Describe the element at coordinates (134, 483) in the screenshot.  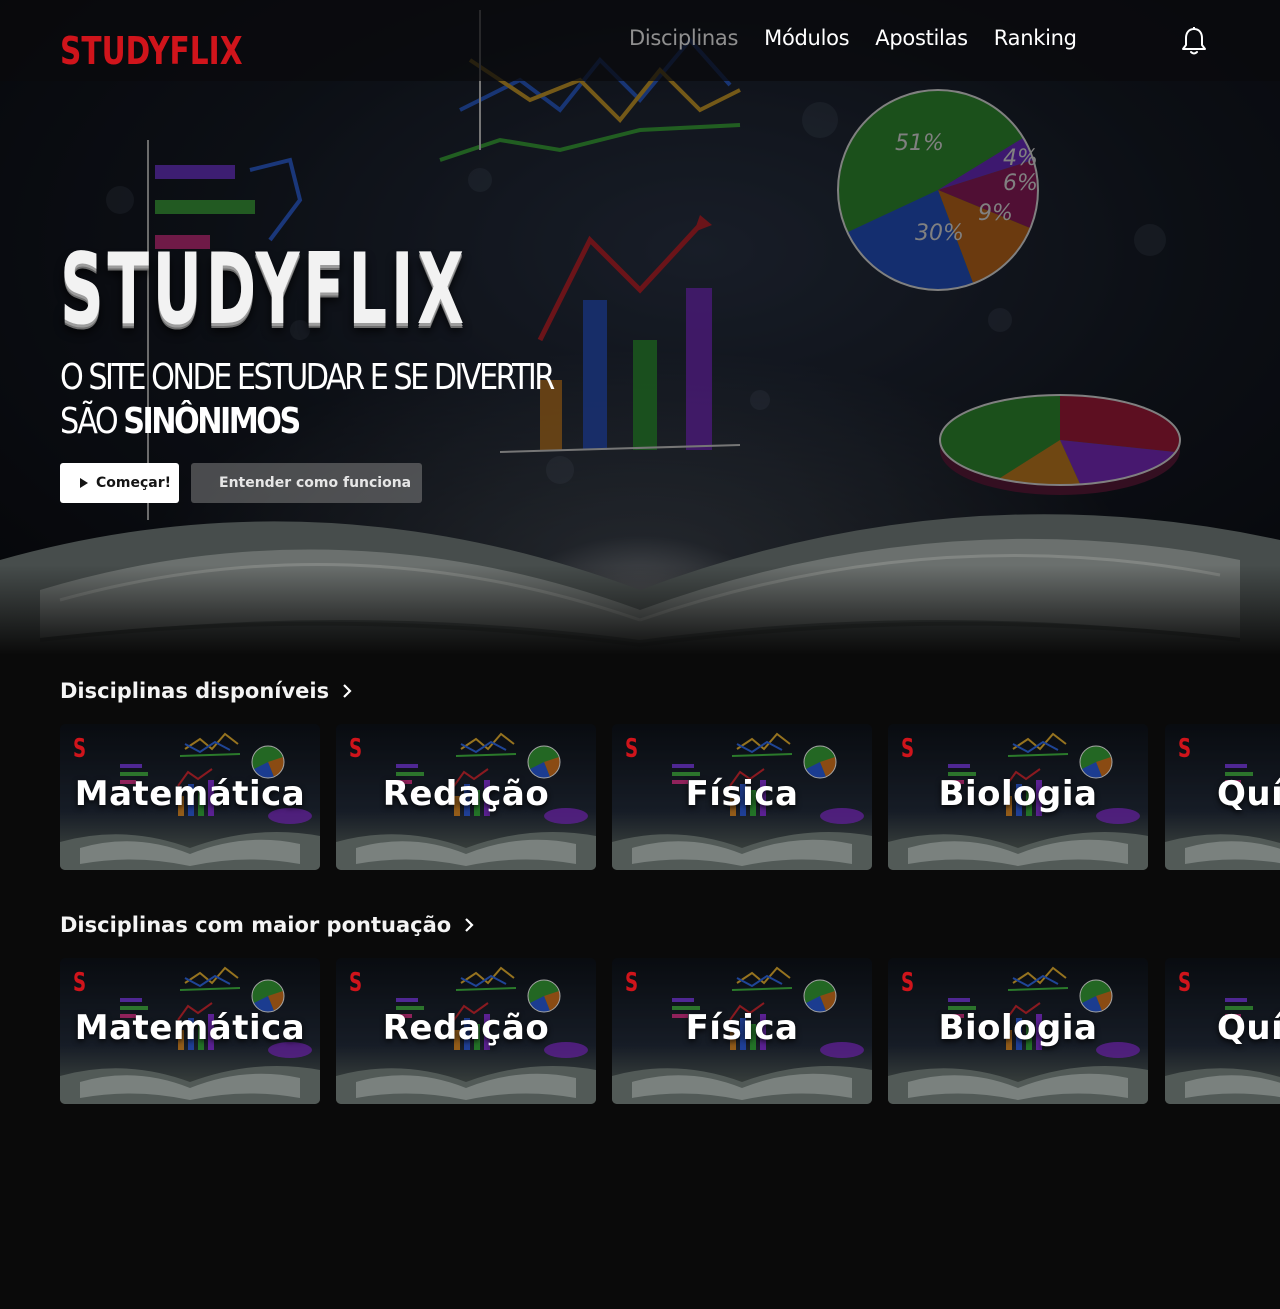
I see `start-button-label: Começar!` at that location.